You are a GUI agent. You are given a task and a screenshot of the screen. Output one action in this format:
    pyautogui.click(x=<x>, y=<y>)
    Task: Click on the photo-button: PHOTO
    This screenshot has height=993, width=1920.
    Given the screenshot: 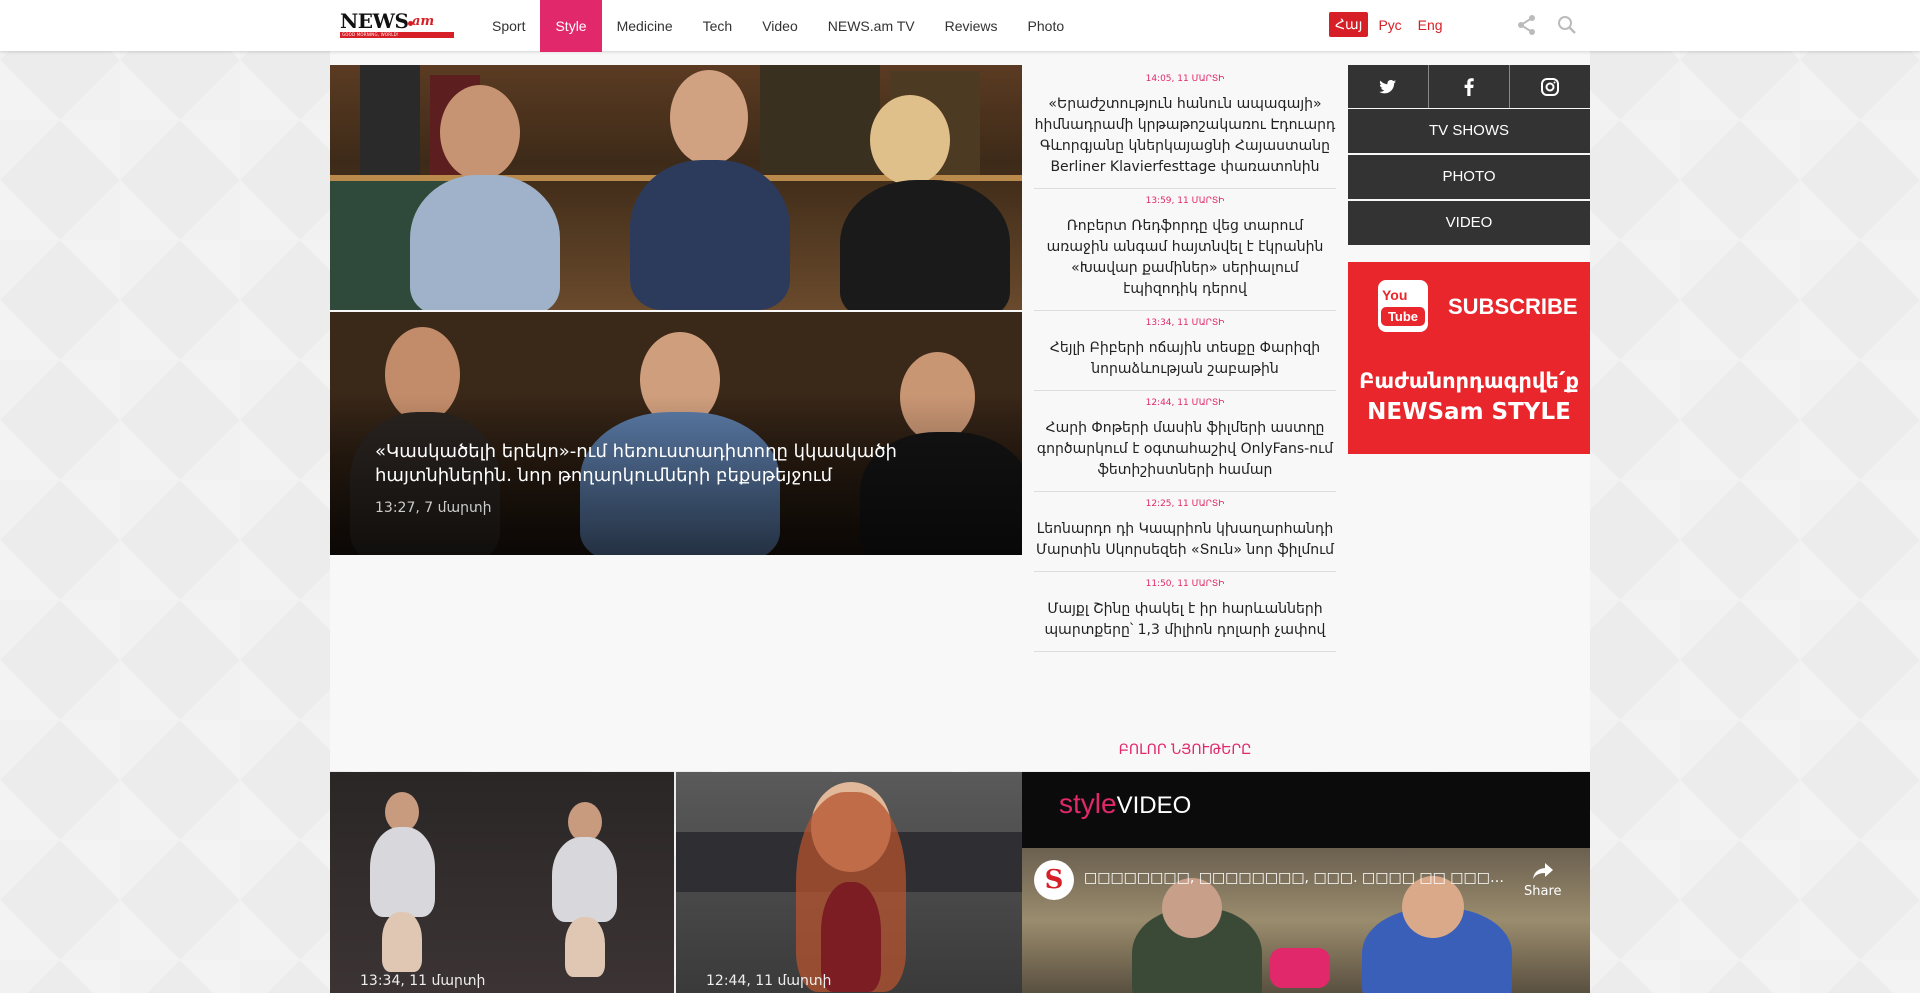 What is the action you would take?
    pyautogui.click(x=1469, y=177)
    